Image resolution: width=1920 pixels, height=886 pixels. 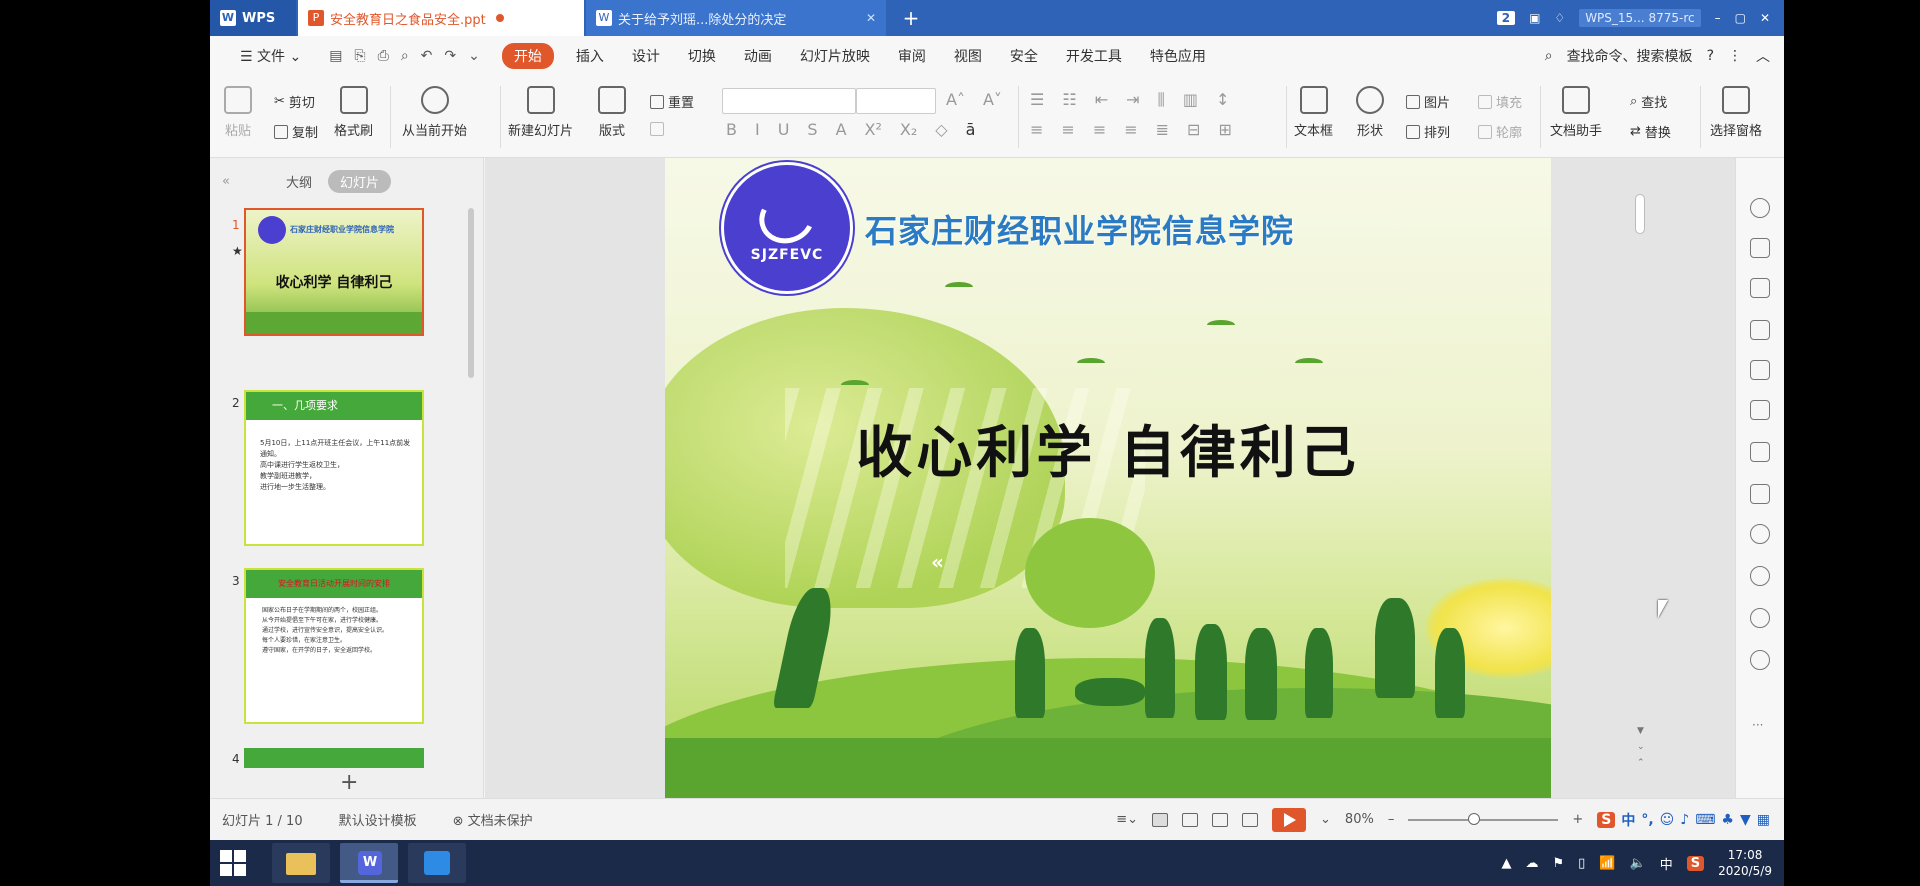 What do you see at coordinates (1638, 863) in the screenshot?
I see `volume-icon: 🔈` at bounding box center [1638, 863].